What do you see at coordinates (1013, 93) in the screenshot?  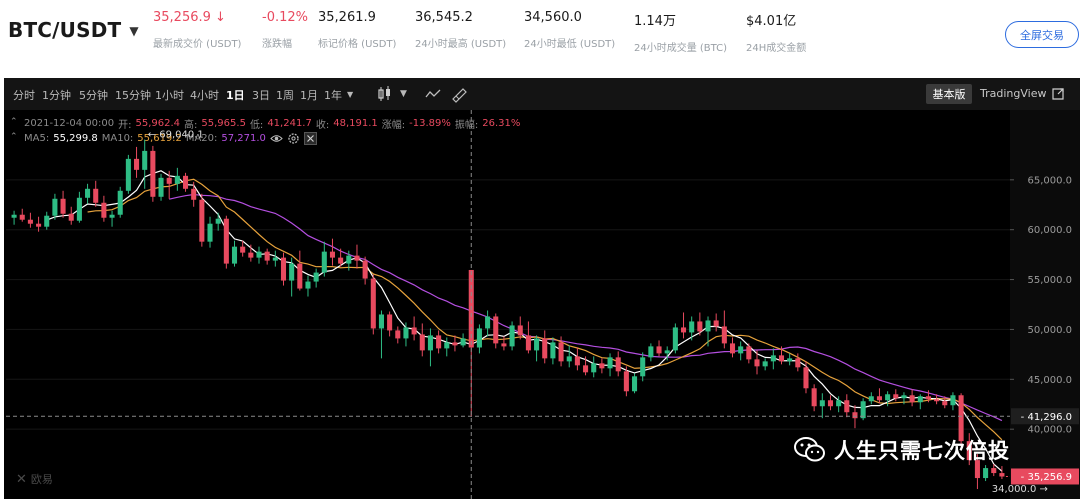 I see `view-tradingview-button: TradingView` at bounding box center [1013, 93].